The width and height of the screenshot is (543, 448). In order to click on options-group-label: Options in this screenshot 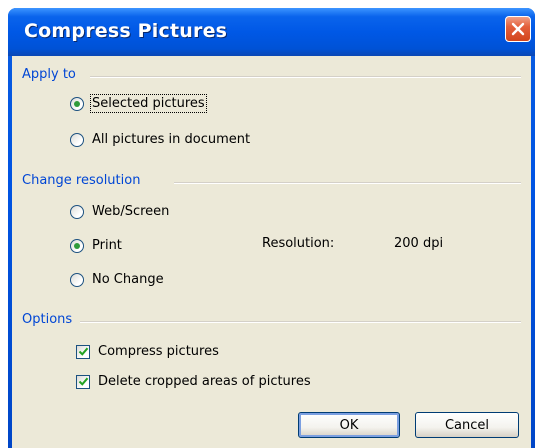, I will do `click(47, 319)`.